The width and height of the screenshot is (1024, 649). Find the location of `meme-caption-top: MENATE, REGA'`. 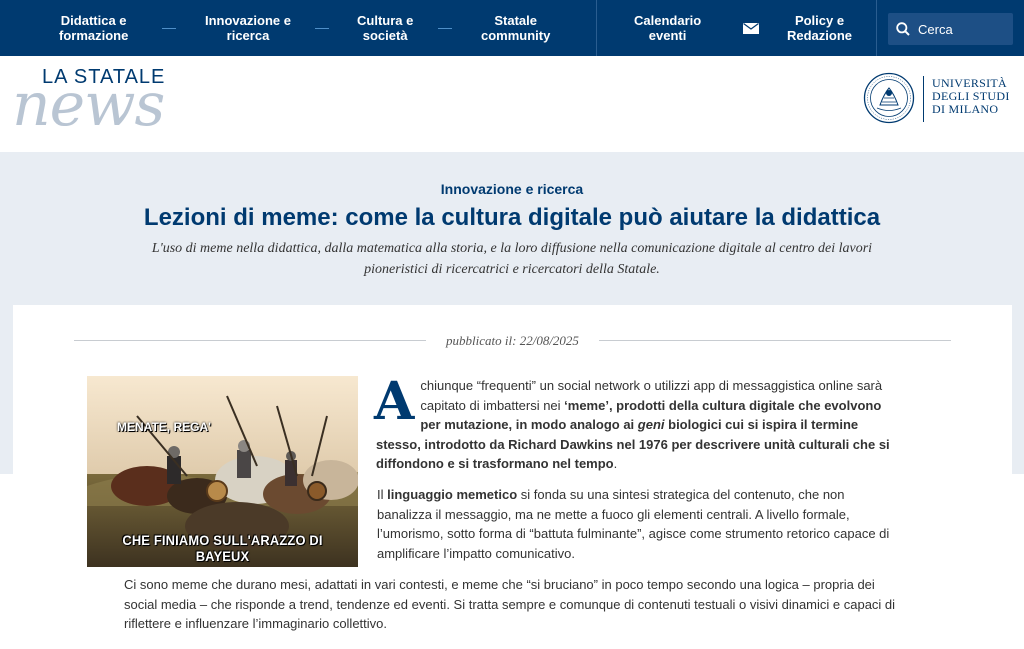

meme-caption-top: MENATE, REGA' is located at coordinates (164, 427).